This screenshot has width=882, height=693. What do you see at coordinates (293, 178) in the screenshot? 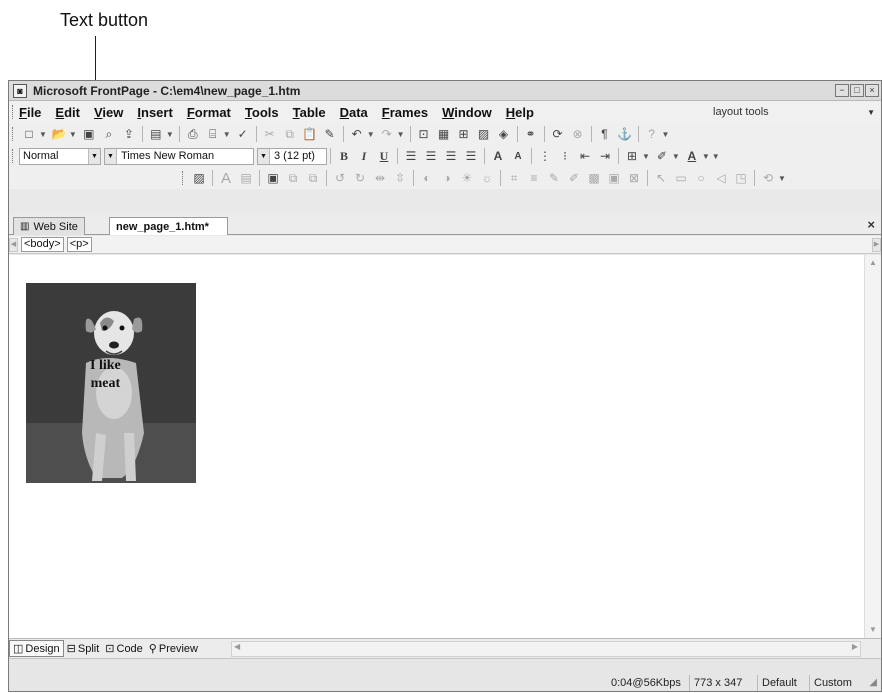
I see `bring-forward-icon: ⧉` at bounding box center [293, 178].